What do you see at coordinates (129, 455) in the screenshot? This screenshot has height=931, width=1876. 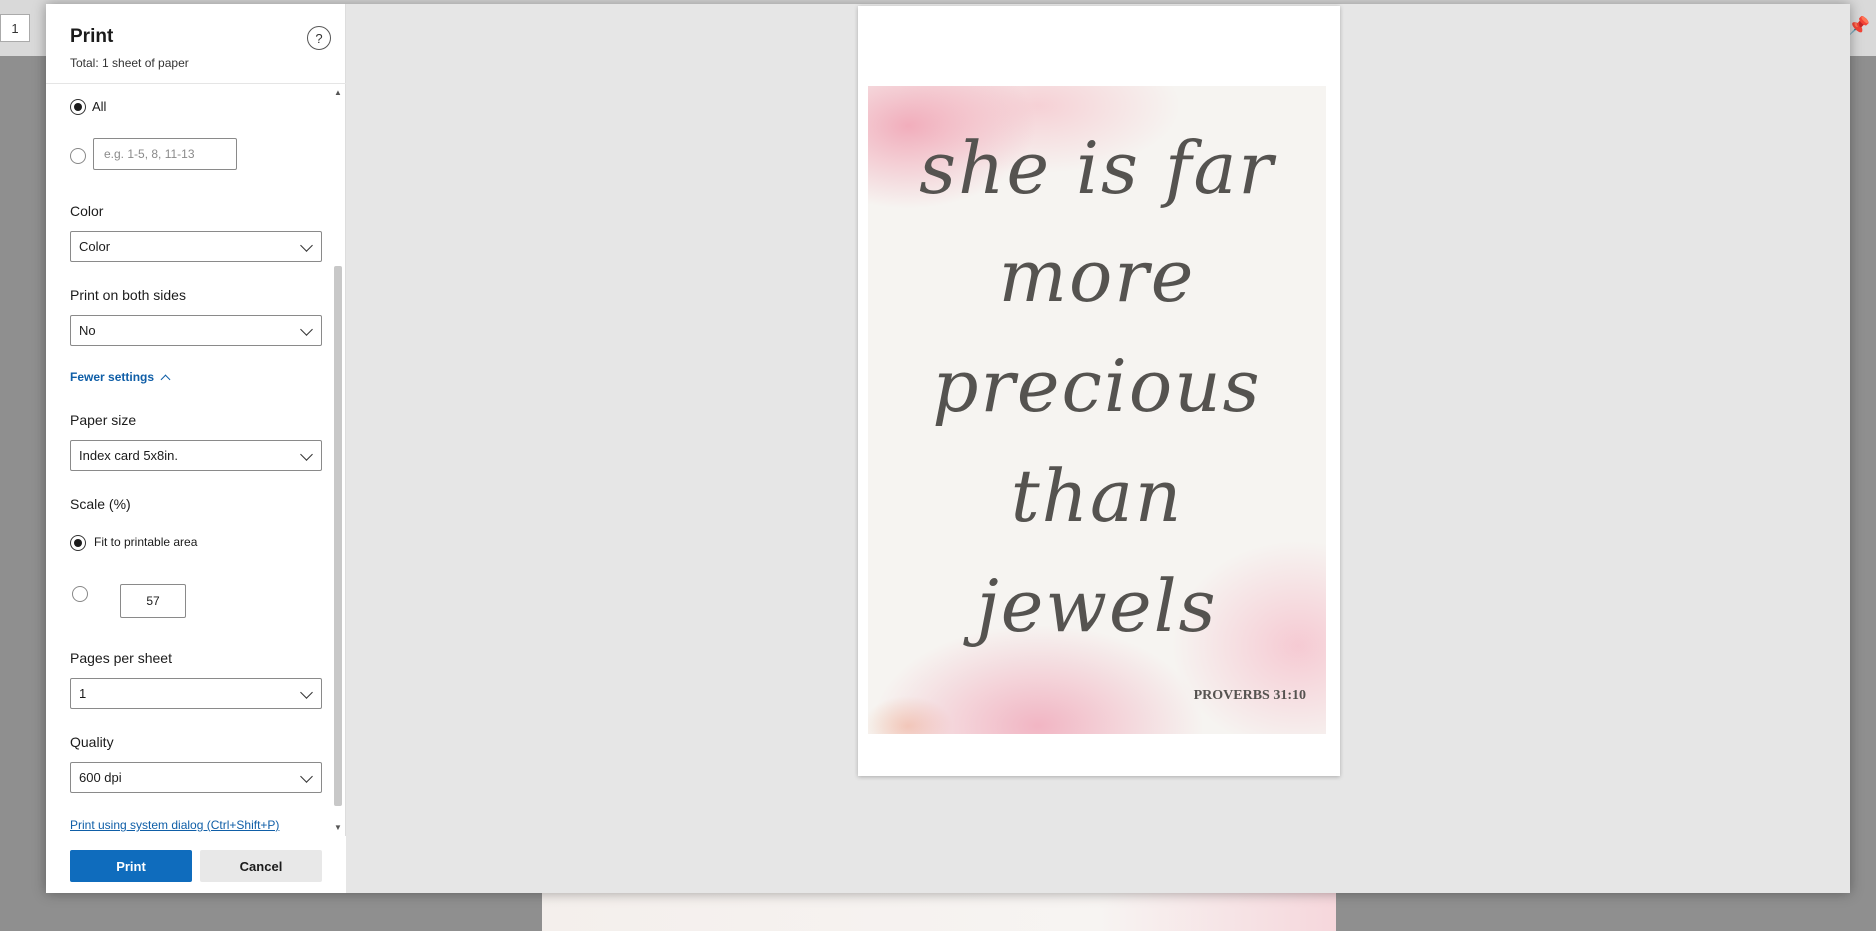 I see `paper-size-value: Index card 5x8in.` at bounding box center [129, 455].